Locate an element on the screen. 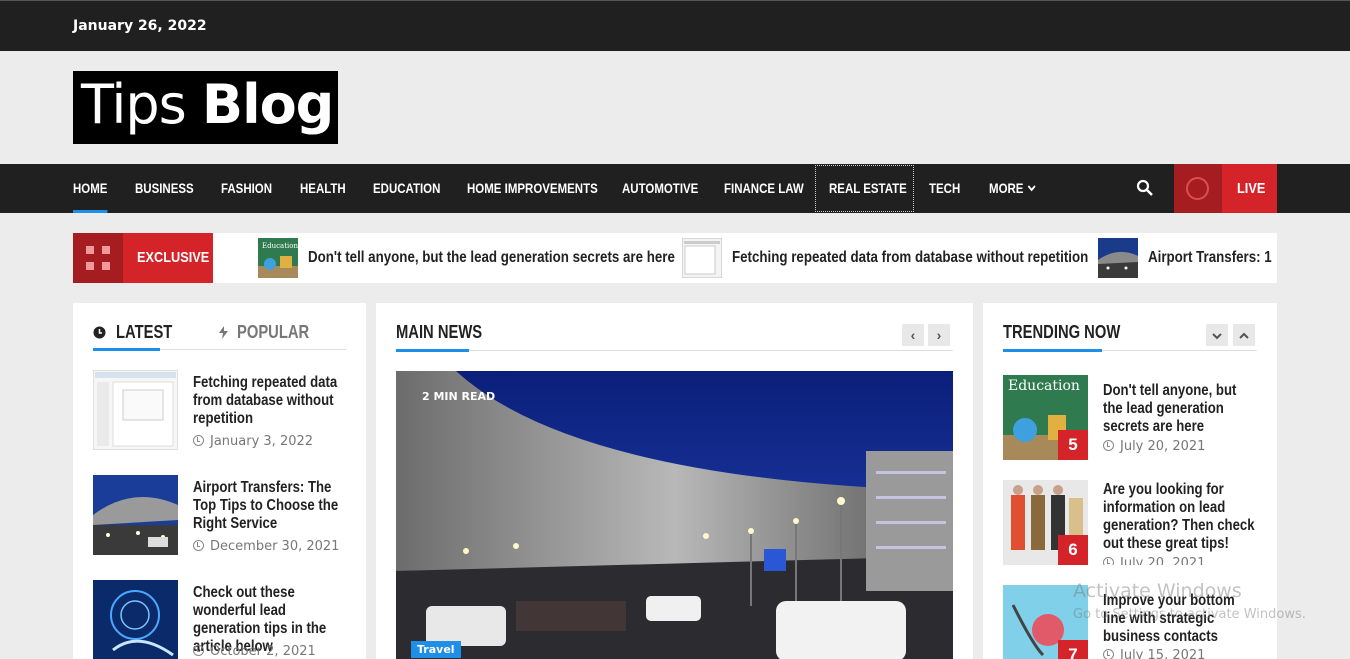 The width and height of the screenshot is (1350, 659). chevron-up-icon is located at coordinates (1244, 335).